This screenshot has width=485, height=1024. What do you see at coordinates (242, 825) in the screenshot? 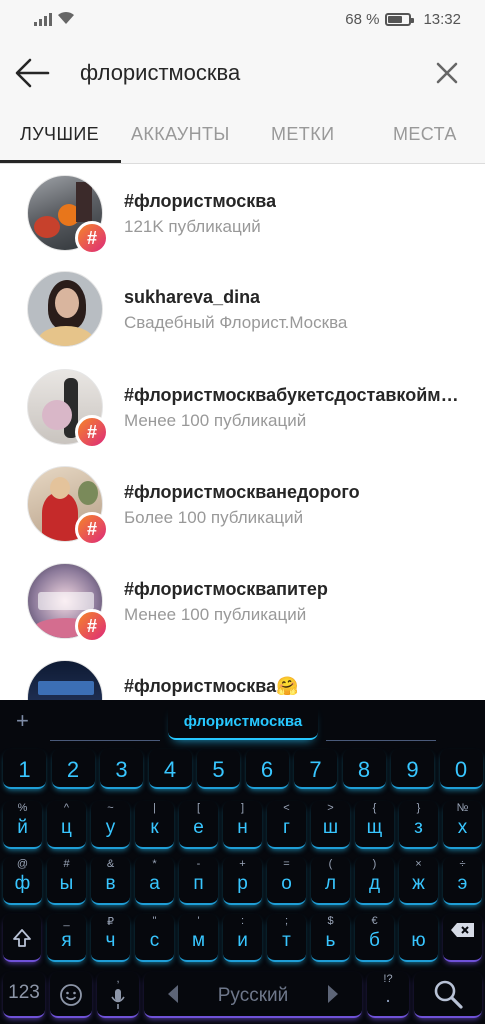
I see `key-letter: ] н` at bounding box center [242, 825].